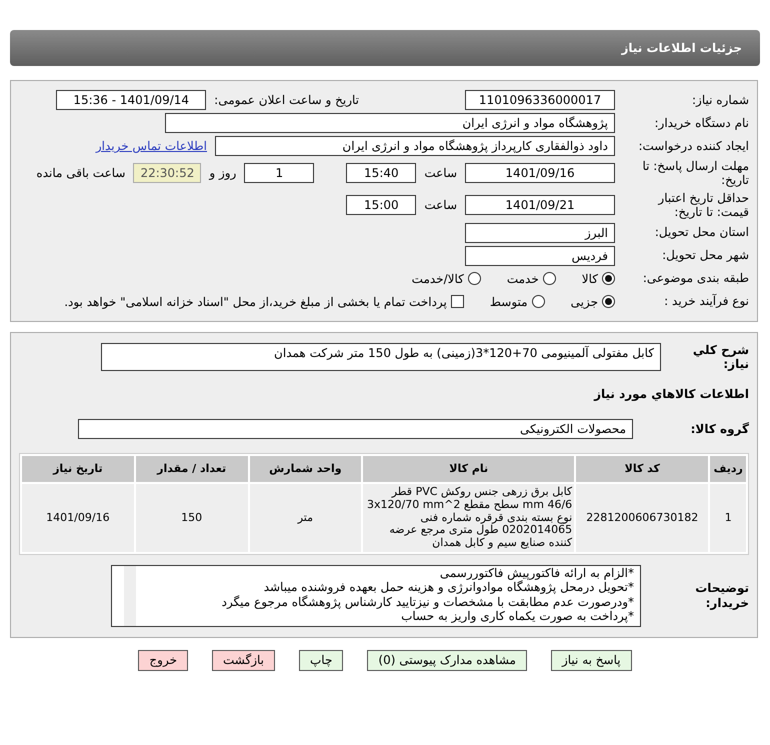 The image size is (770, 745). What do you see at coordinates (415, 146) in the screenshot?
I see `requester-field: داود ذوالفقاری کارپرداز پژوهشگاه مواد و انرژی ایران` at bounding box center [415, 146].